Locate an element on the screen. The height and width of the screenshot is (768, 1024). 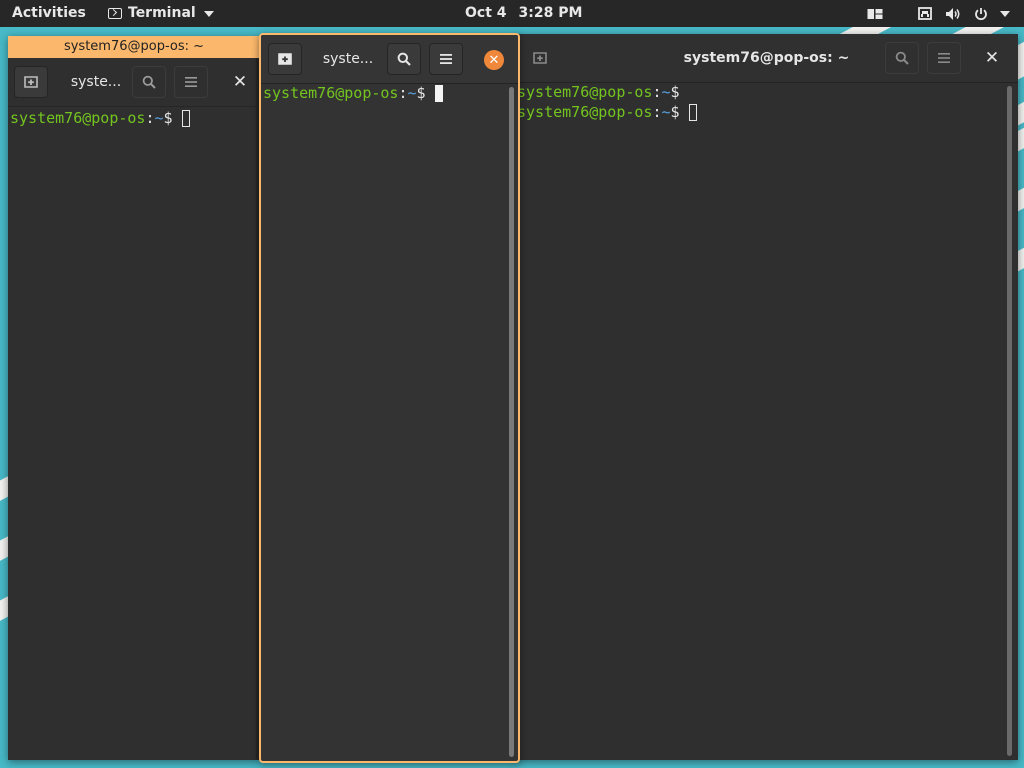
top-panel: Activities Terminal Oct 4 3:28 PM is located at coordinates (512, 13).